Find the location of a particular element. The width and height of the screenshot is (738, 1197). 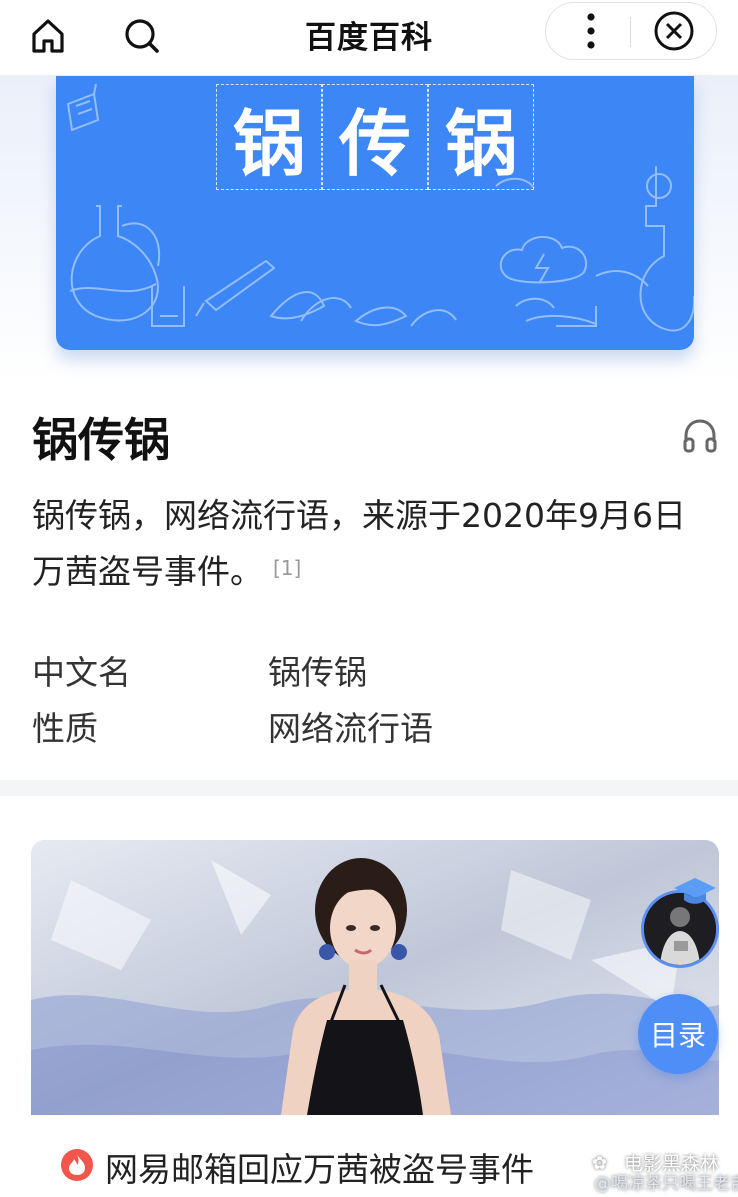

watermark-line2: @喝凉茶只喝王老吉 is located at coordinates (666, 1184).